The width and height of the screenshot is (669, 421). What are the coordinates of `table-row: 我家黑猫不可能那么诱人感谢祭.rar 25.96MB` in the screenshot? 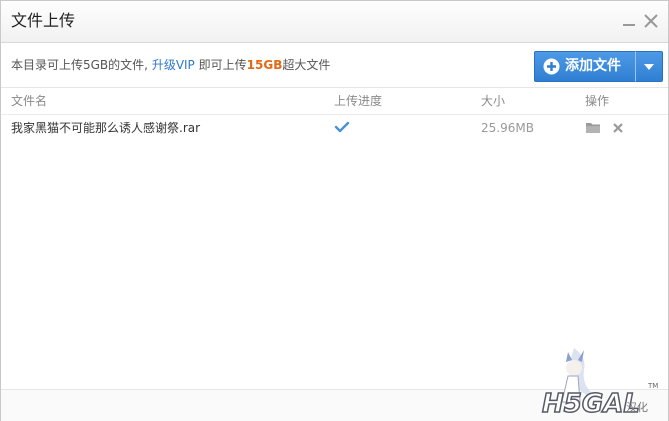 It's located at (334, 128).